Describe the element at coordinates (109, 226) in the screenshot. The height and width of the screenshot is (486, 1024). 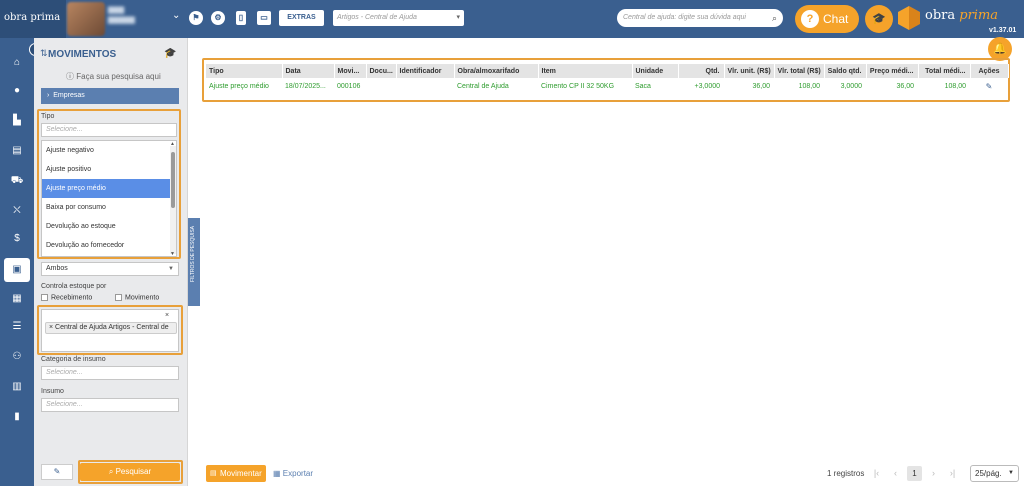
I see `dropdown-option: Devolução ao estoque` at that location.